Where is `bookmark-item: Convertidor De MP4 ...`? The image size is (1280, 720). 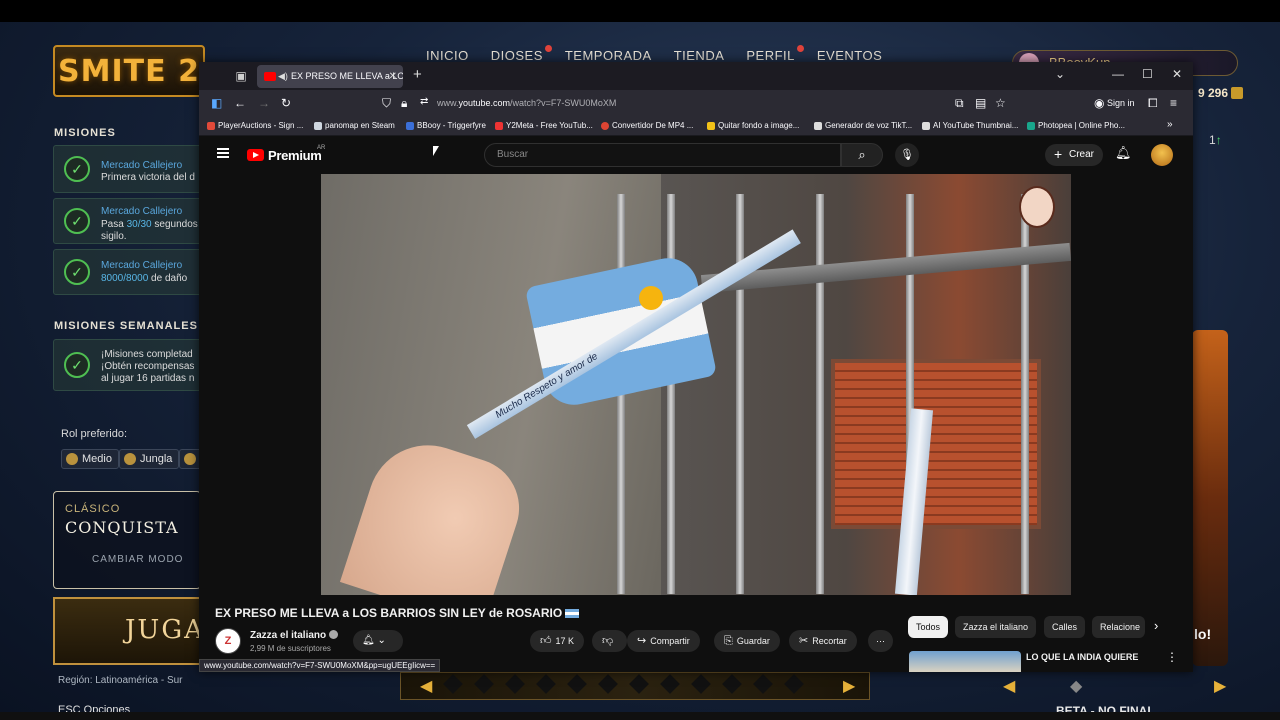
bookmark-item: Convertidor De MP4 ... is located at coordinates (647, 125).